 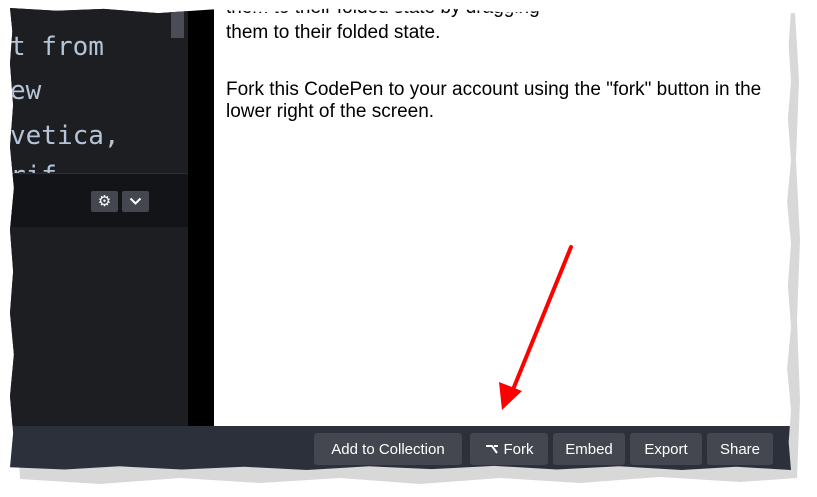 I want to click on fork-button: Fork, so click(x=509, y=449).